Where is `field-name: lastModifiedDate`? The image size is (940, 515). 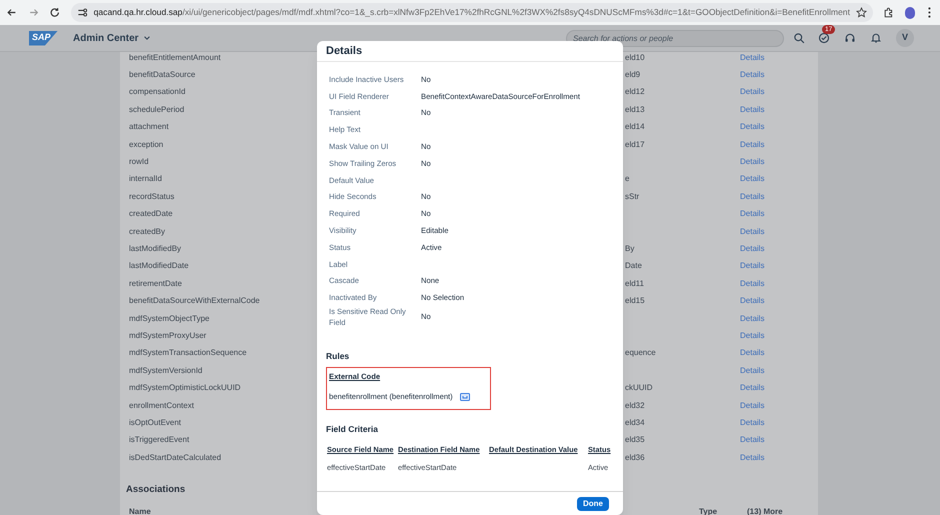 field-name: lastModifiedDate is located at coordinates (159, 265).